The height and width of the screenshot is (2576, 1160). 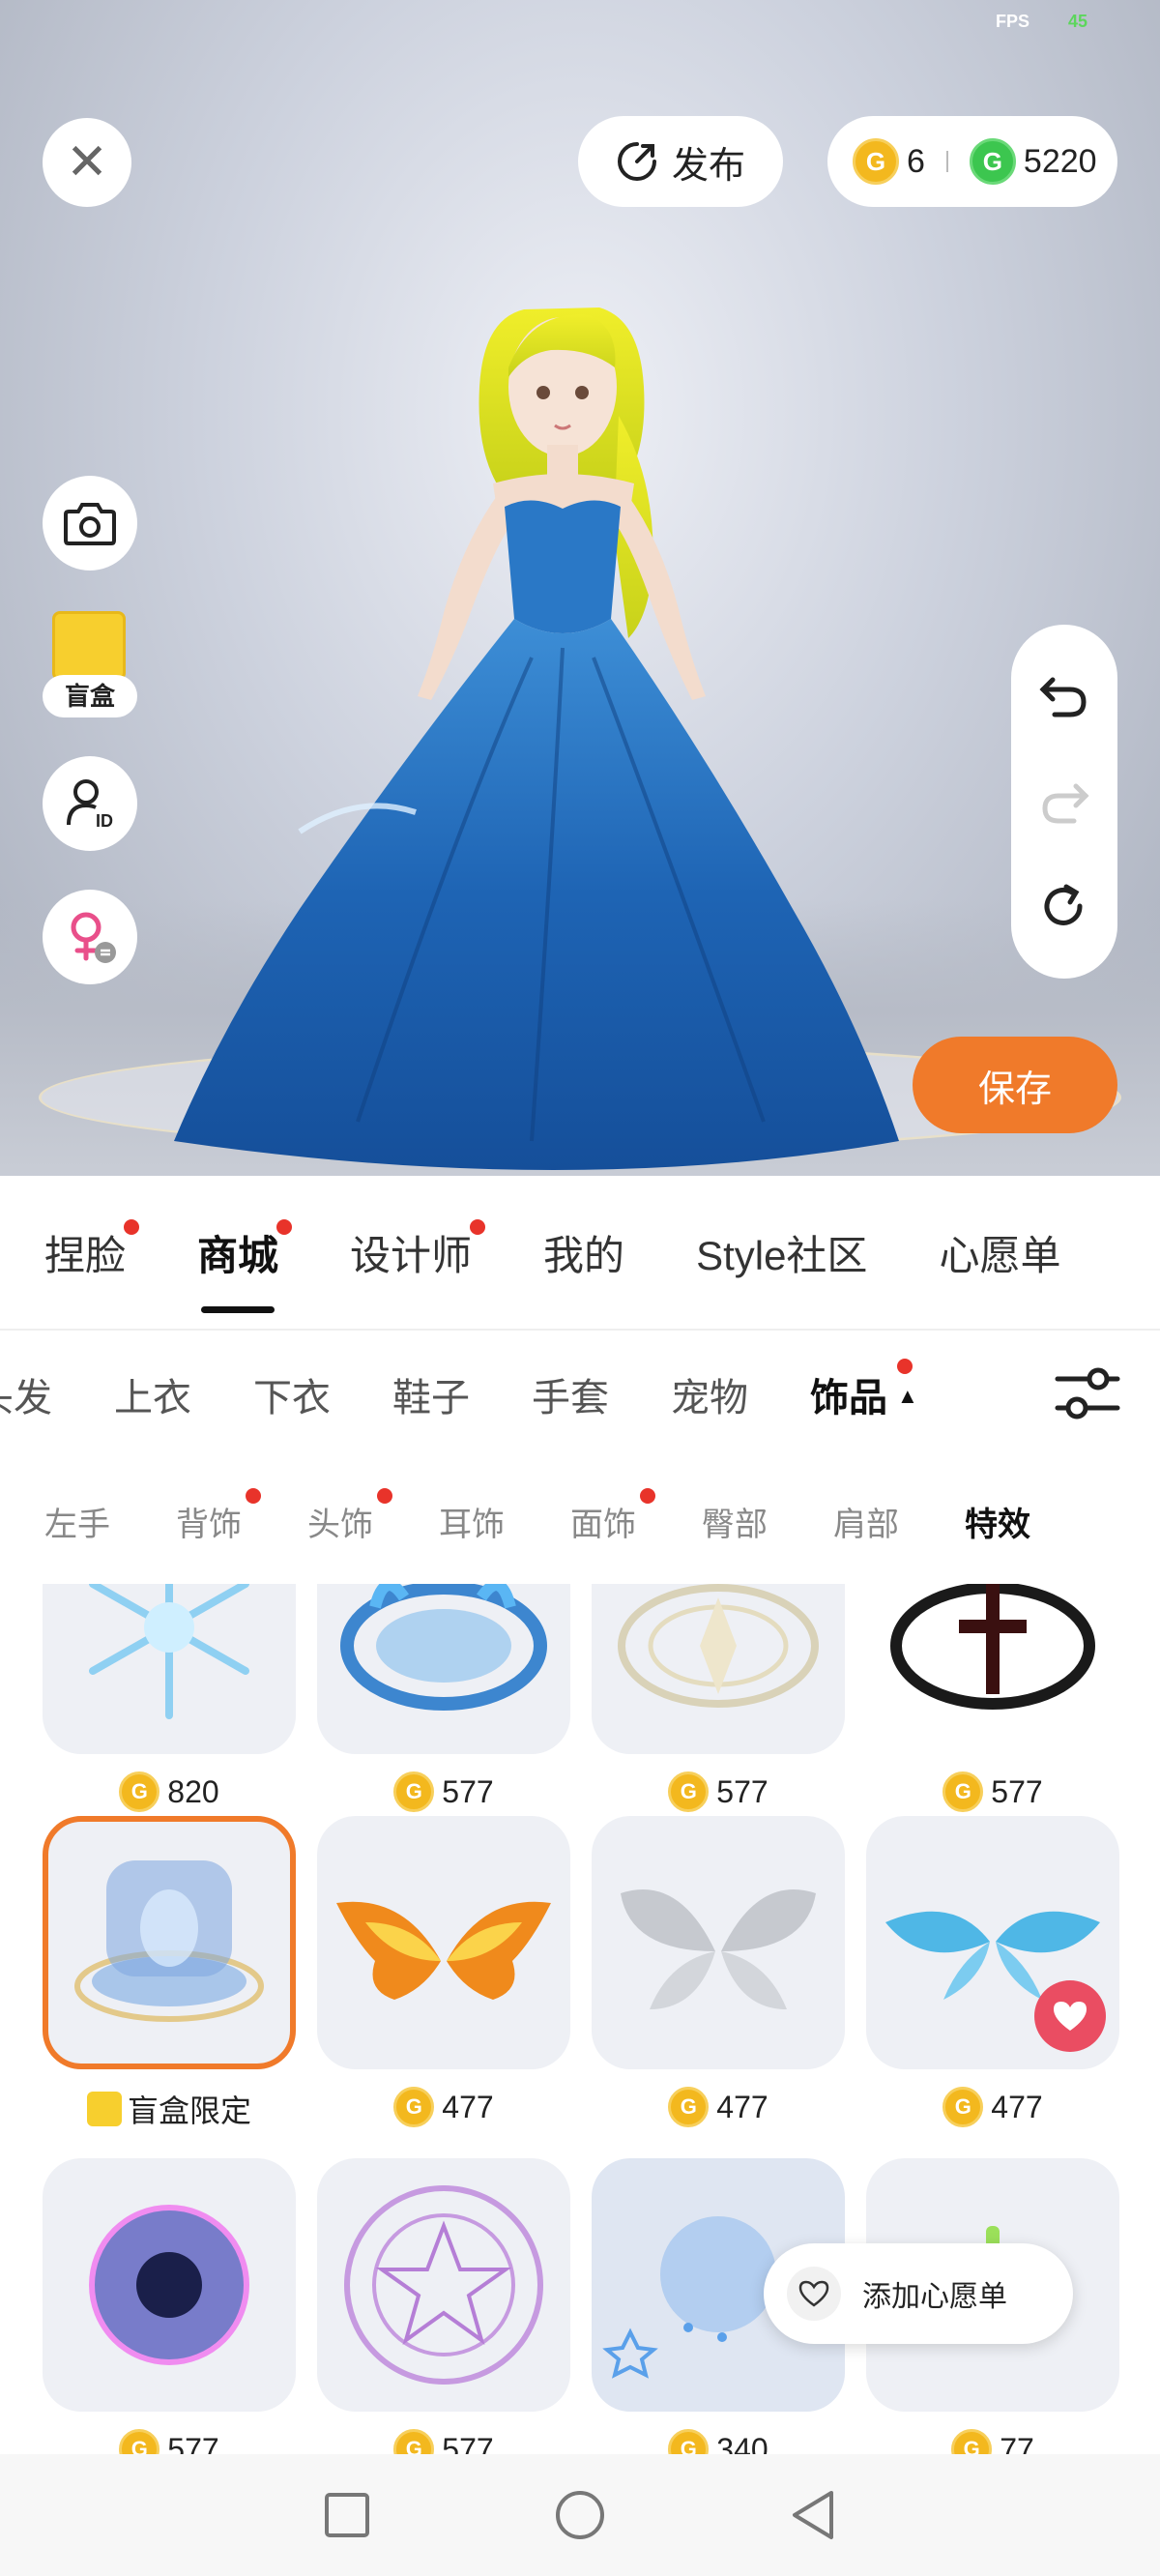 What do you see at coordinates (709, 1394) in the screenshot?
I see `category-pets: 宠物` at bounding box center [709, 1394].